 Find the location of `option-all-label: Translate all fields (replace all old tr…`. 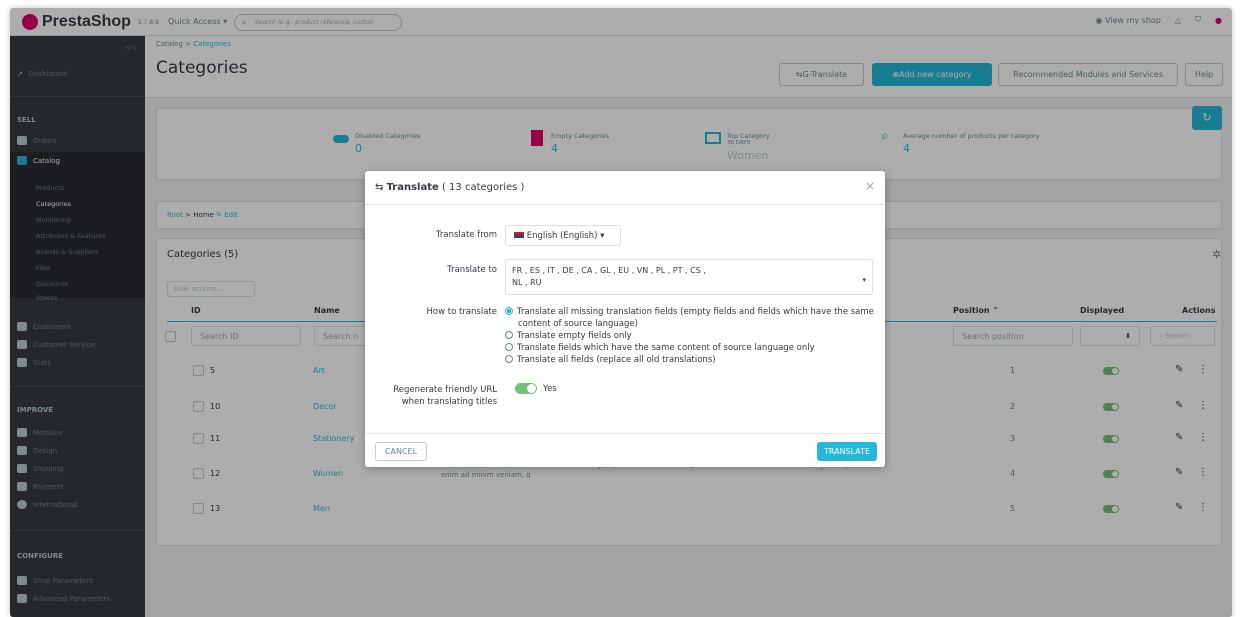

option-all-label: Translate all fields (replace all old tr… is located at coordinates (616, 360).